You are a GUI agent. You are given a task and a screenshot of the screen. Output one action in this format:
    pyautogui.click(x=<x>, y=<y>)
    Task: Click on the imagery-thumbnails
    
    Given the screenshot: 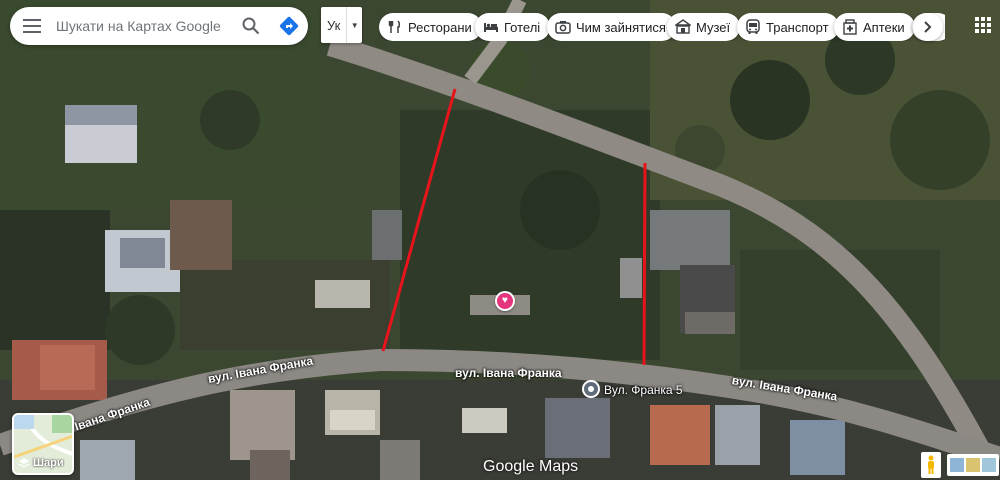 What is the action you would take?
    pyautogui.click(x=973, y=465)
    